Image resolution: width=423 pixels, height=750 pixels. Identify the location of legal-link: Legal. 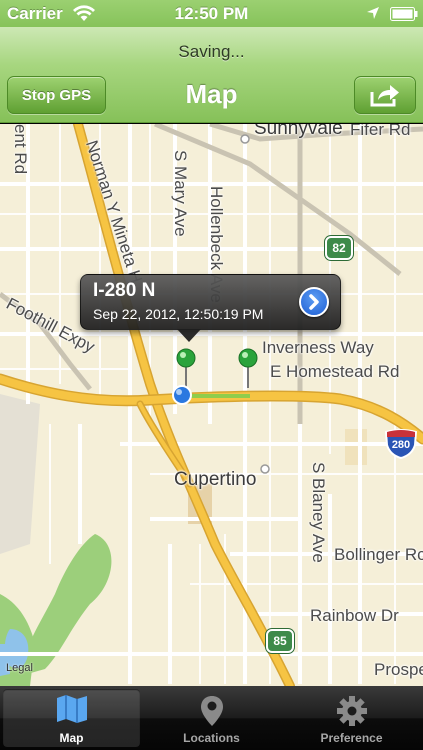
(19, 668).